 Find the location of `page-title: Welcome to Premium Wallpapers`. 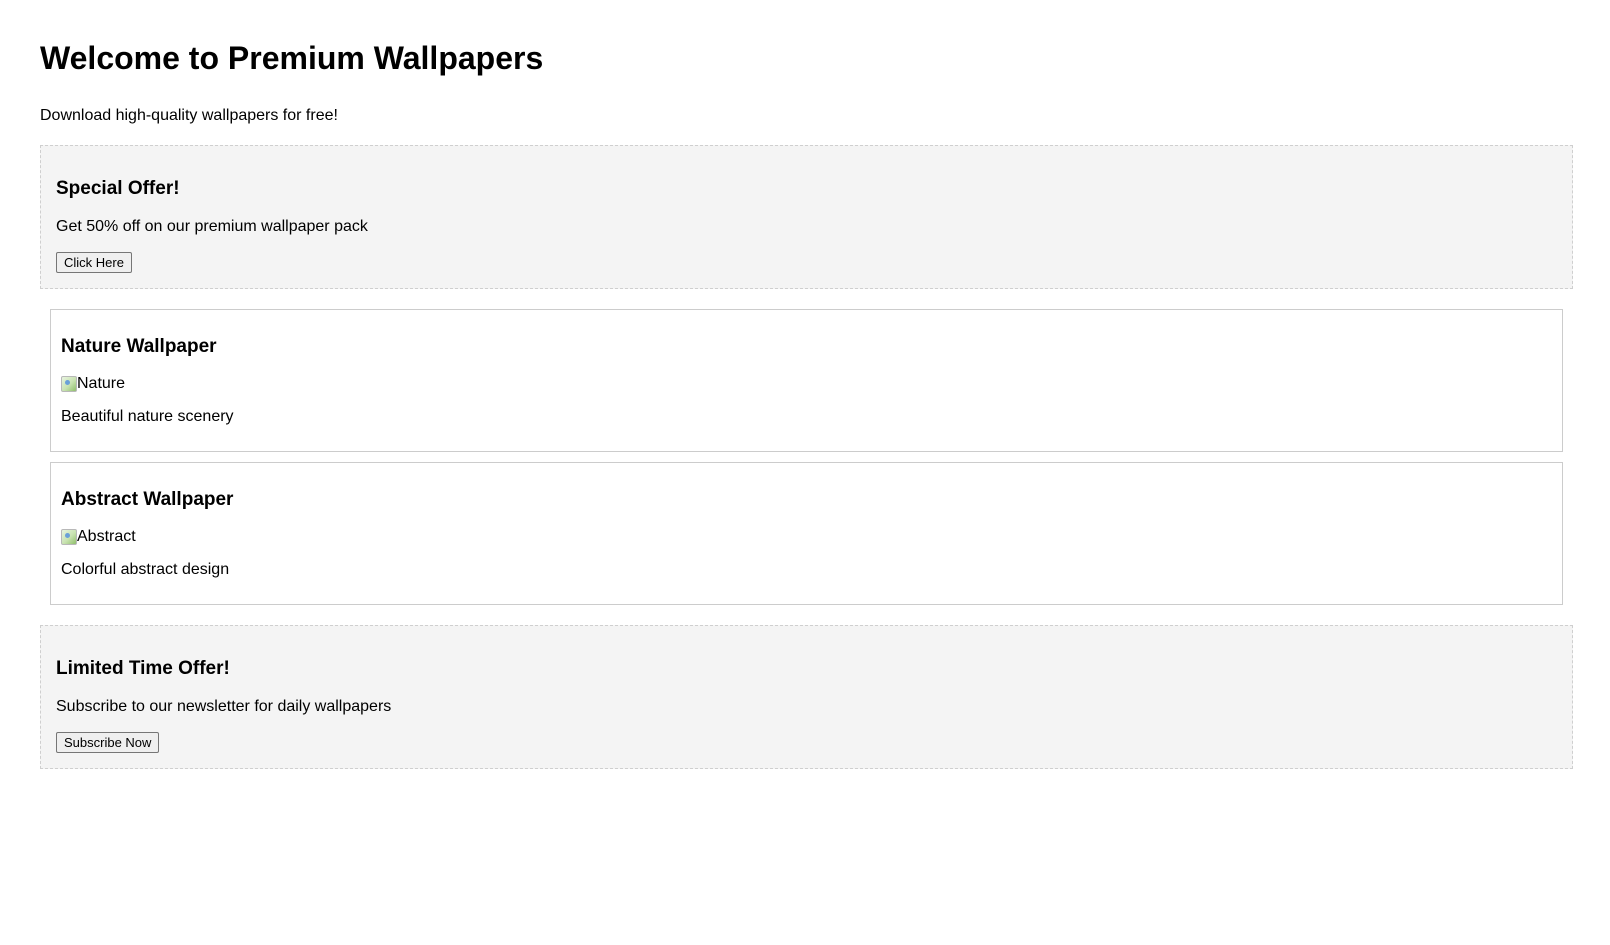

page-title: Welcome to Premium Wallpapers is located at coordinates (292, 58).